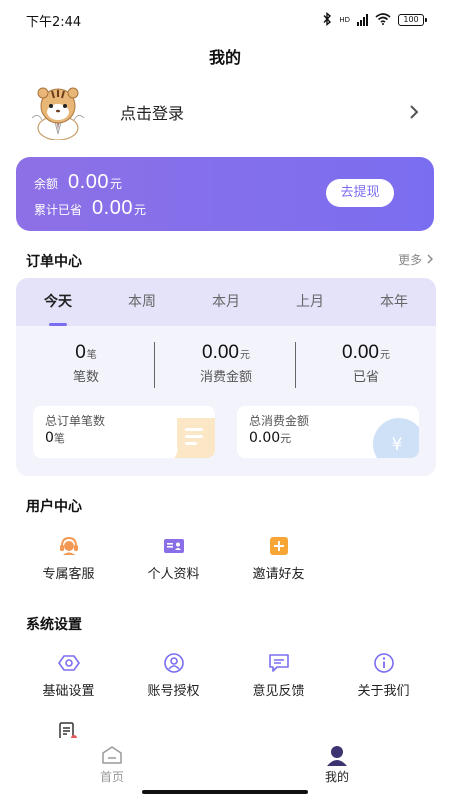 The height and width of the screenshot is (800, 450). I want to click on saved-label: 累计已省, so click(58, 210).